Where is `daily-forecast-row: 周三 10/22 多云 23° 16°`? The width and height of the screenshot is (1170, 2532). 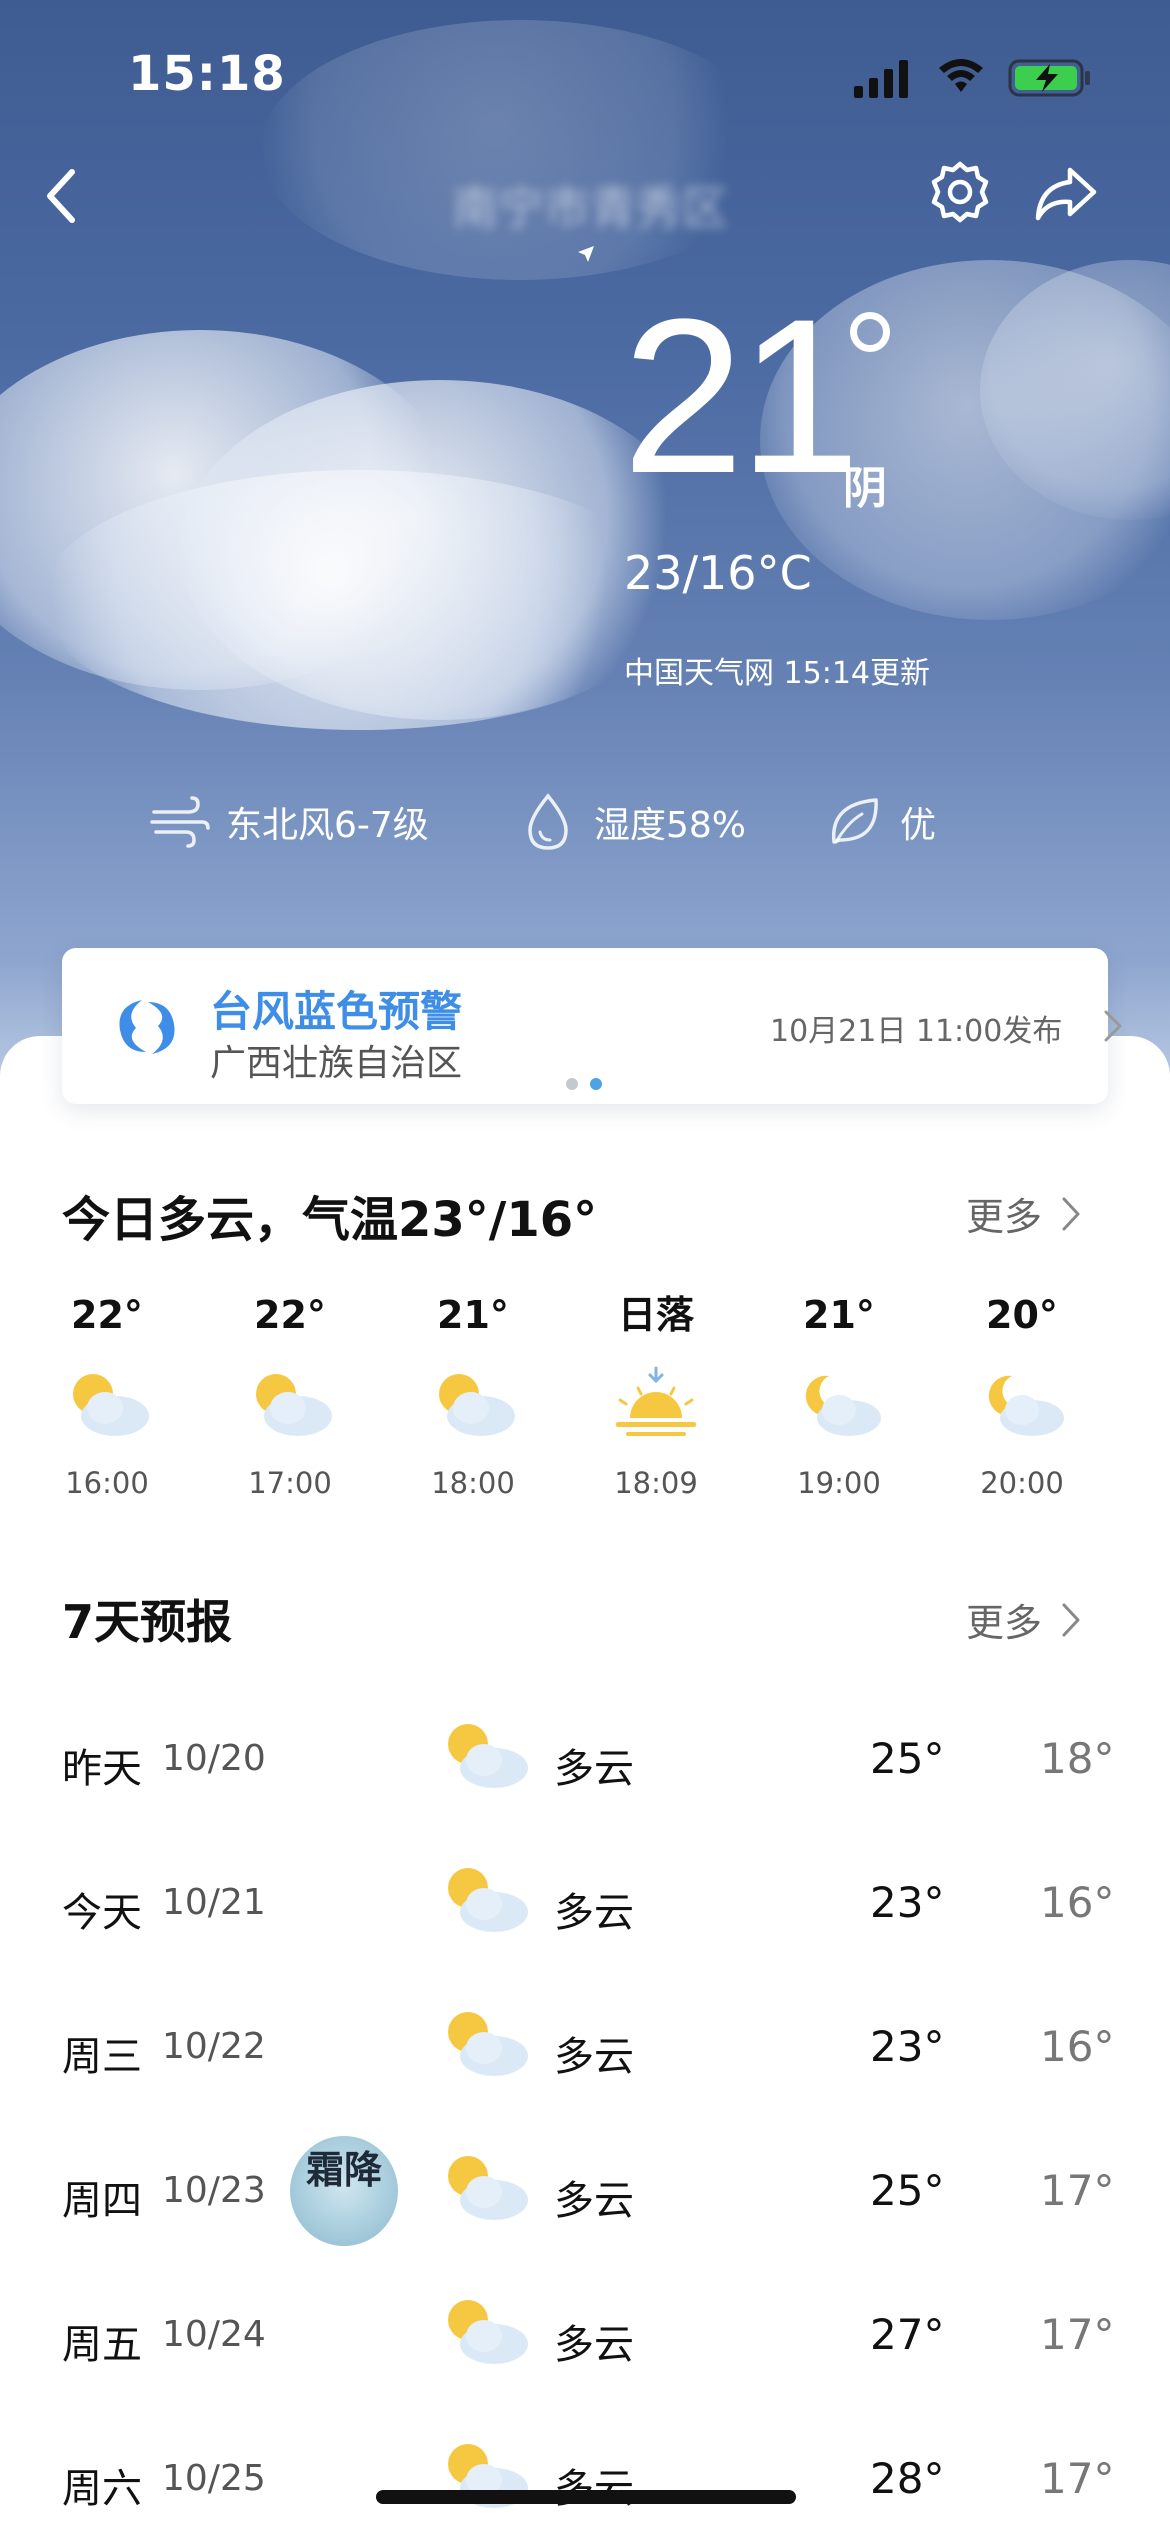 daily-forecast-row: 周三 10/22 多云 23° 16° is located at coordinates (585, 2051).